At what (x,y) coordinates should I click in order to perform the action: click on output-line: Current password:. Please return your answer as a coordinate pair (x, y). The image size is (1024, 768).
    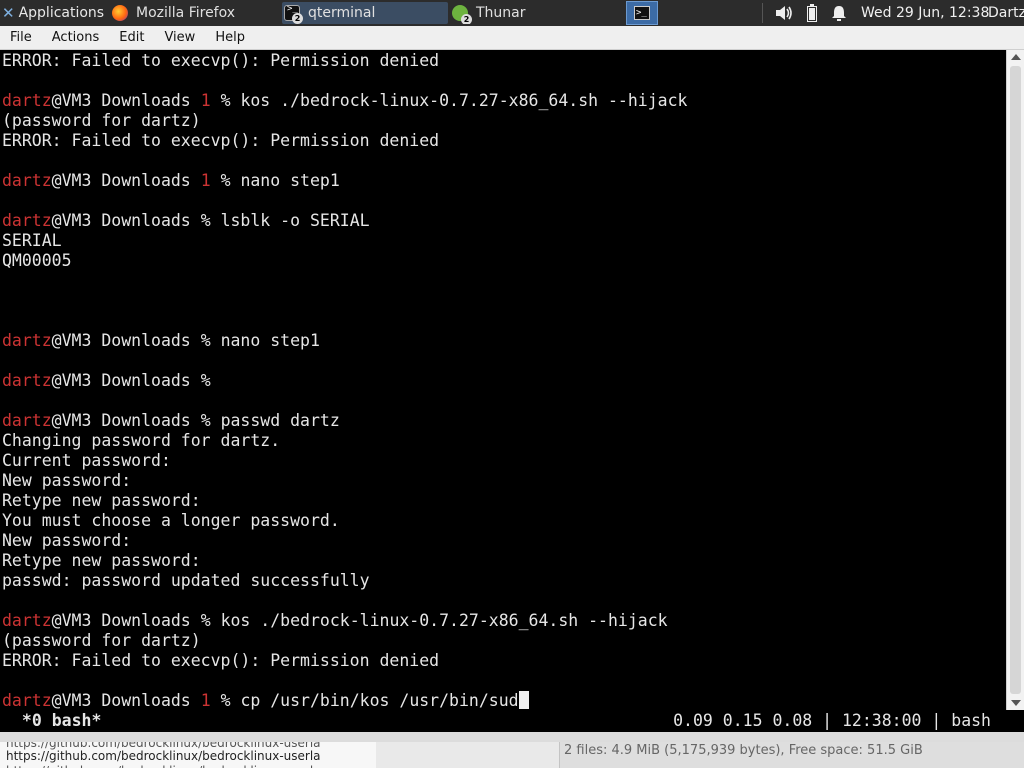
    Looking at the image, I should click on (86, 460).